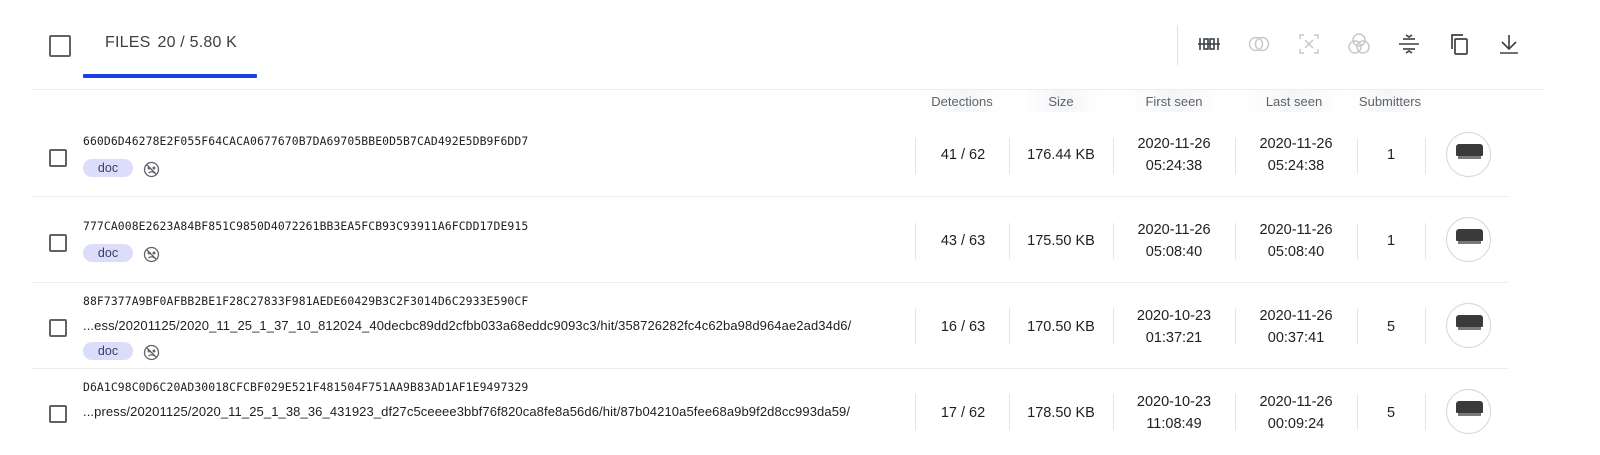 The width and height of the screenshot is (1600, 455). Describe the element at coordinates (1209, 44) in the screenshot. I see `aggregate-icon` at that location.